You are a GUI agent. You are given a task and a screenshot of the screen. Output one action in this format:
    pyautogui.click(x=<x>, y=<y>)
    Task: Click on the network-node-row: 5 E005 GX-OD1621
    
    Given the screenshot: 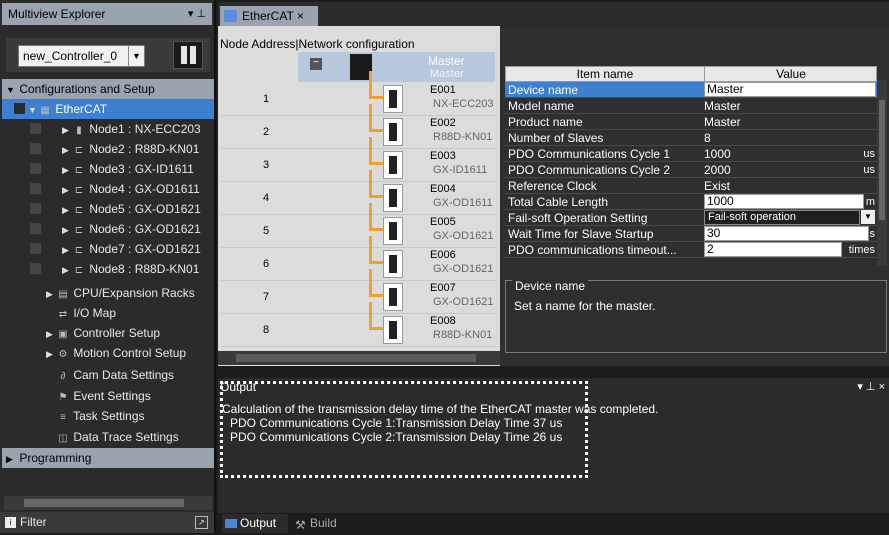 What is the action you would take?
    pyautogui.click(x=359, y=225)
    